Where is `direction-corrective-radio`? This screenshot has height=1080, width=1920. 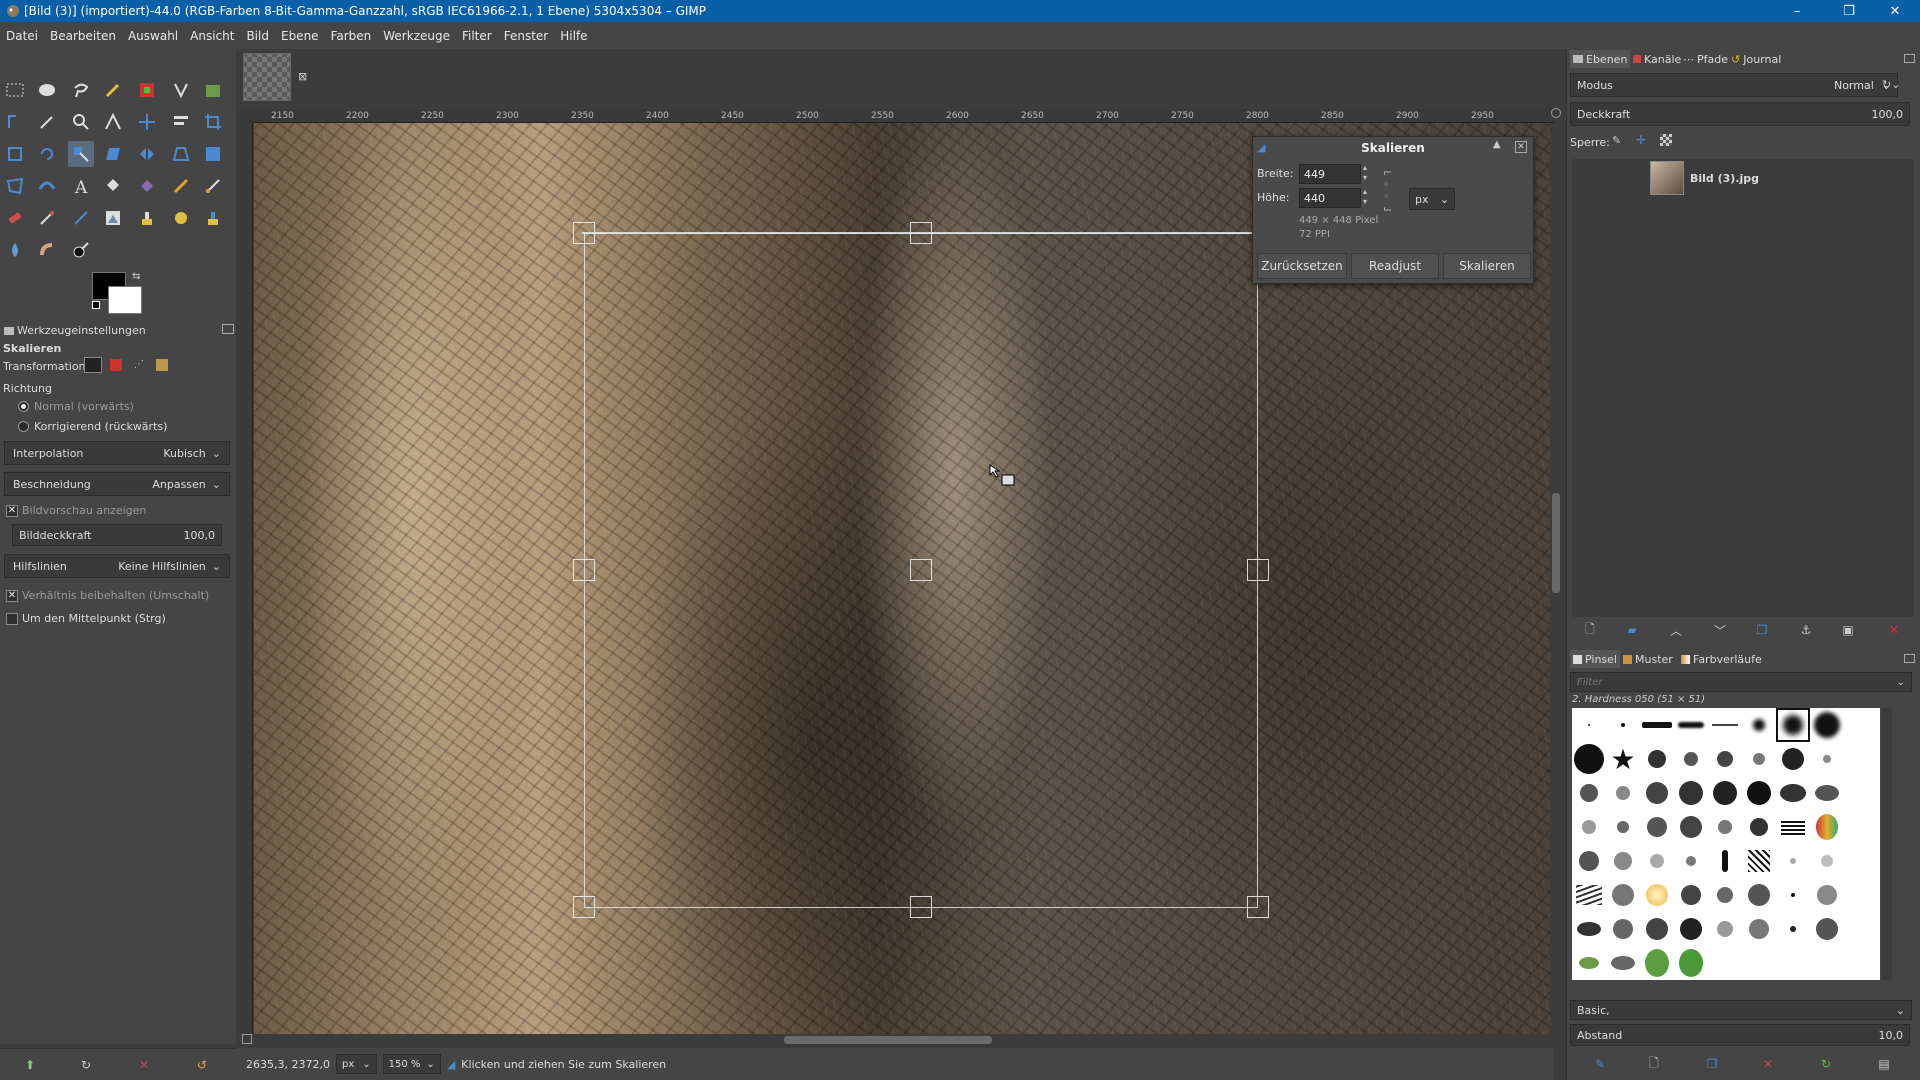
direction-corrective-radio is located at coordinates (23, 426).